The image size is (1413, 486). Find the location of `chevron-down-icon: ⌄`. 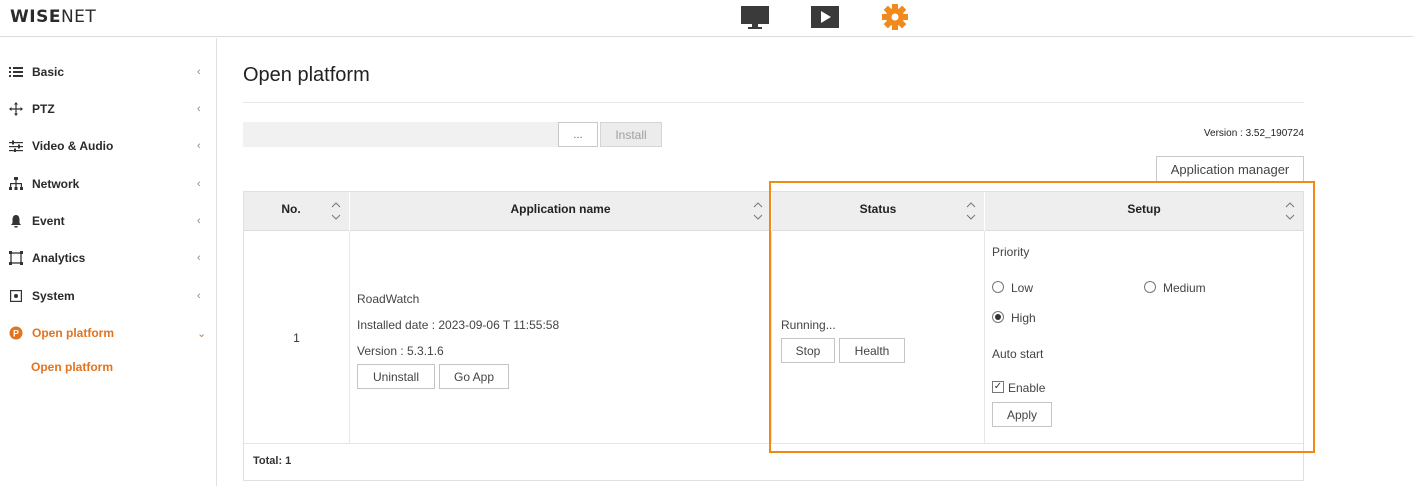

chevron-down-icon: ⌄ is located at coordinates (202, 333).